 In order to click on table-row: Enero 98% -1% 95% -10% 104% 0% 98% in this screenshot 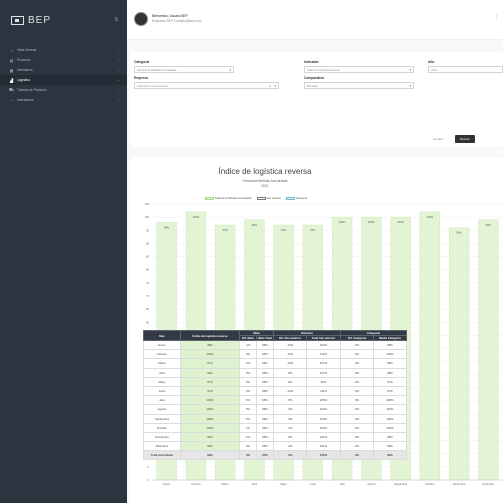, I will do `click(275, 345)`.